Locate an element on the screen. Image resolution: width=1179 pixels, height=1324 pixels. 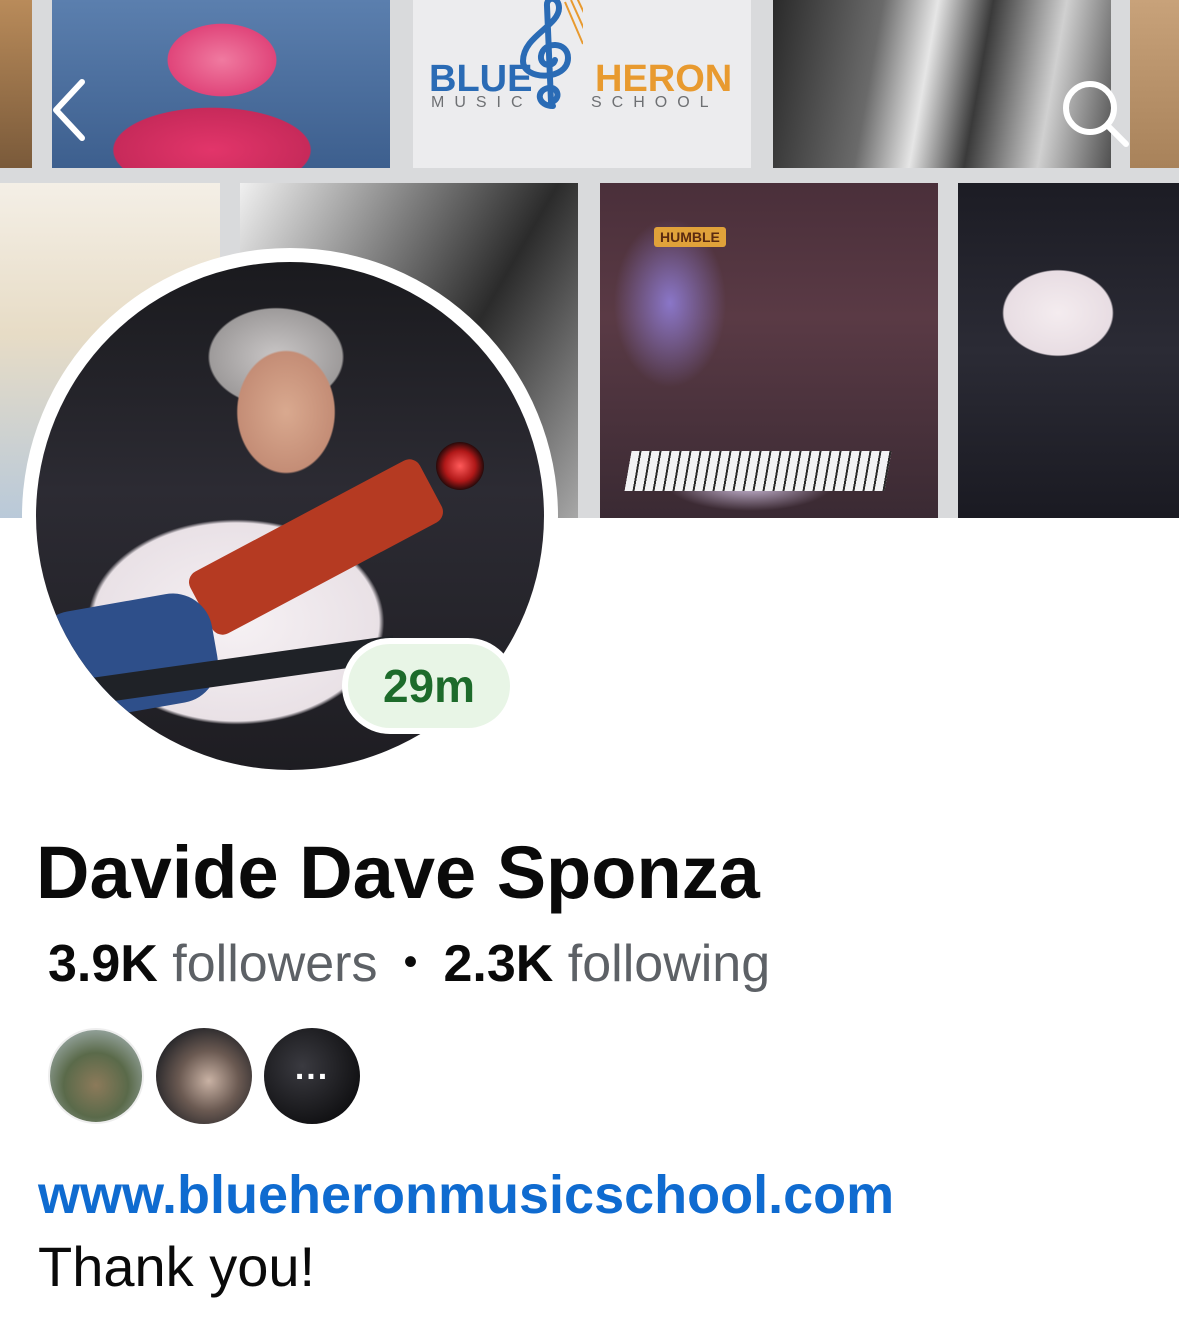
cover-tile-guitar-performer is located at coordinates (221, 84).